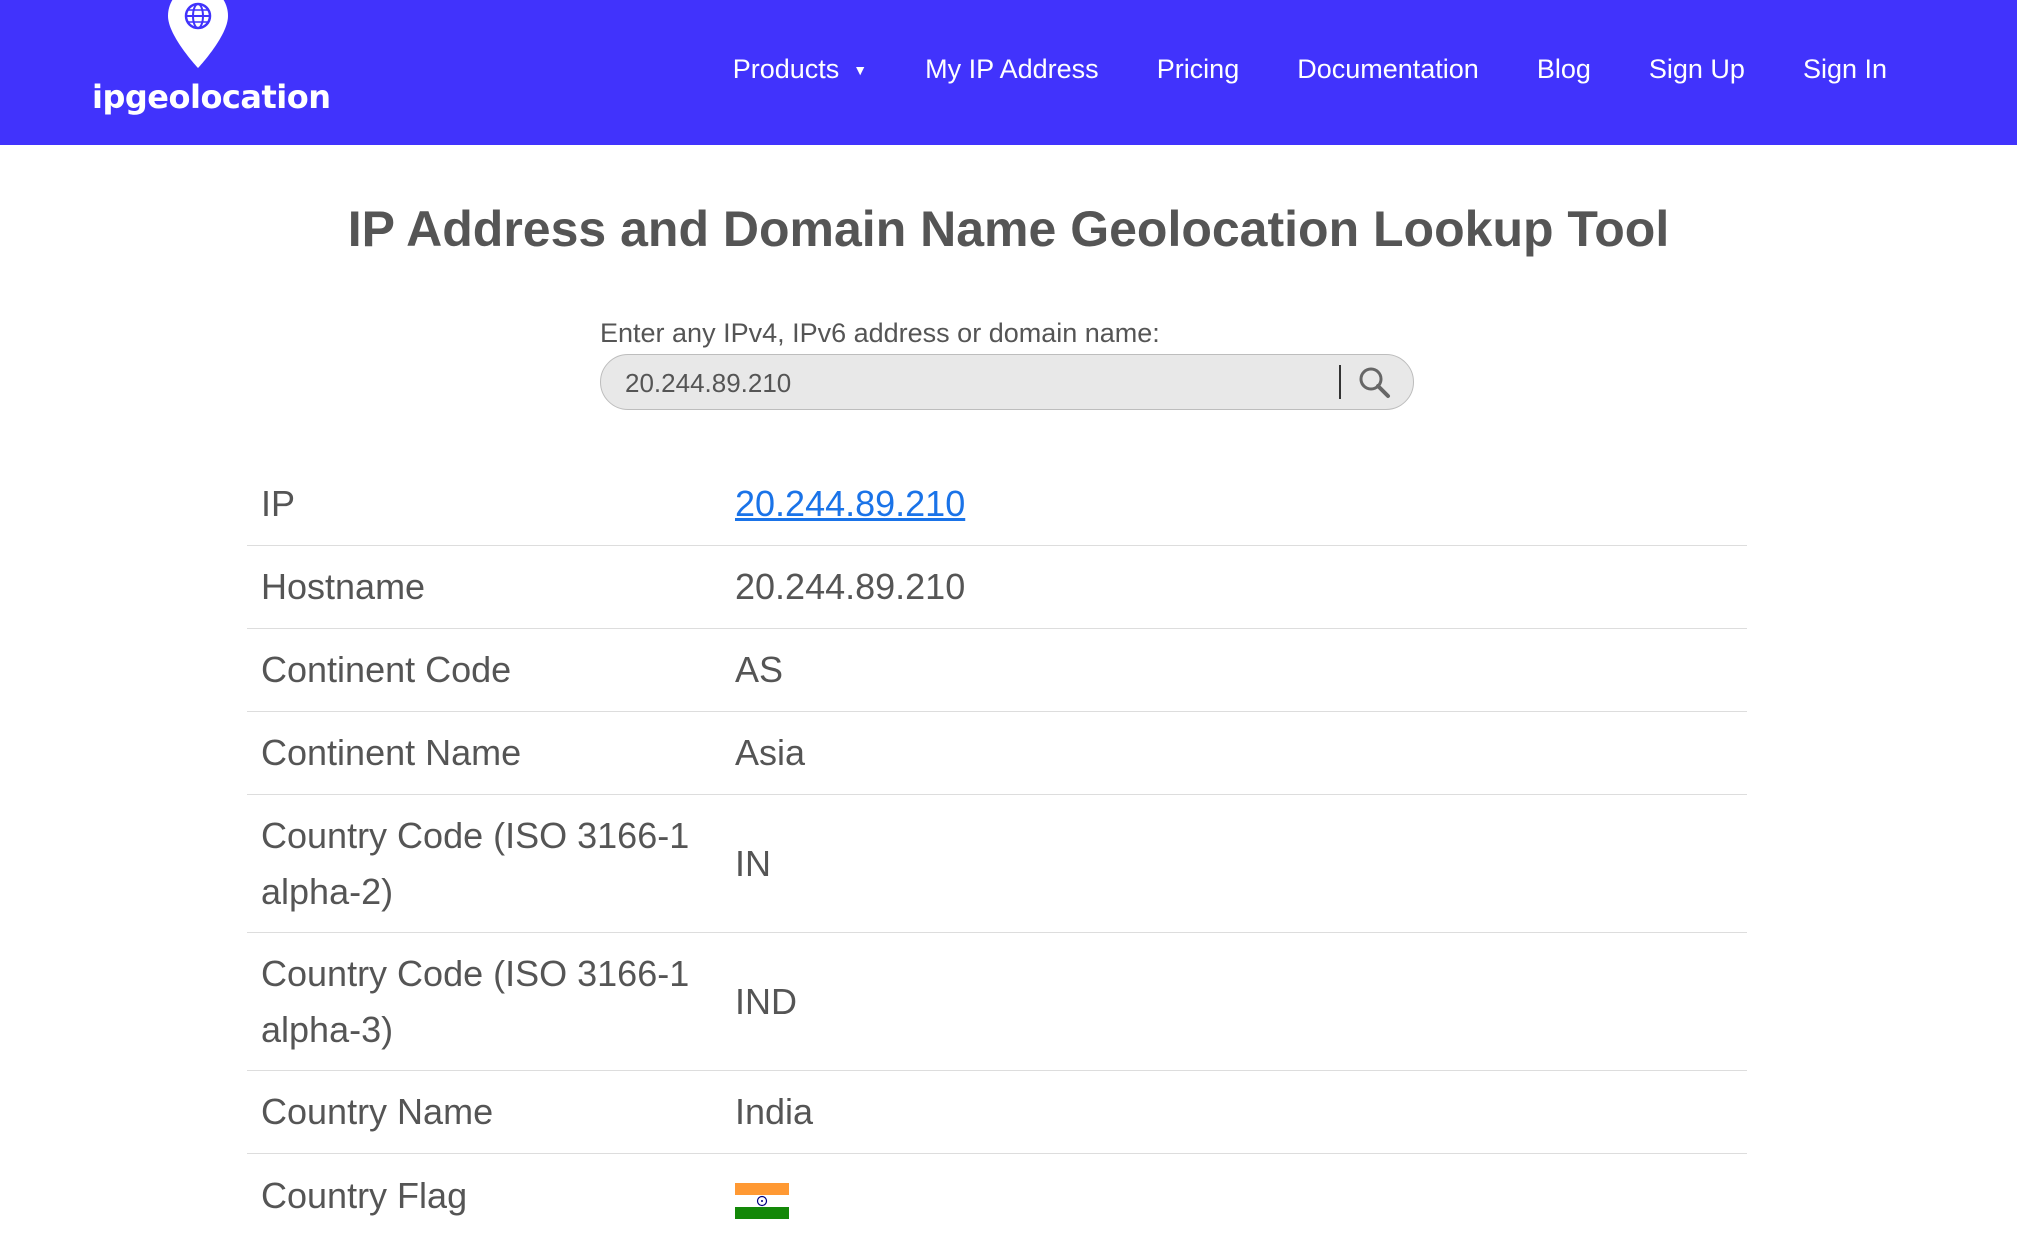 Image resolution: width=2017 pixels, height=1237 pixels. I want to click on ip-link: 20.244.89.210, so click(850, 503).